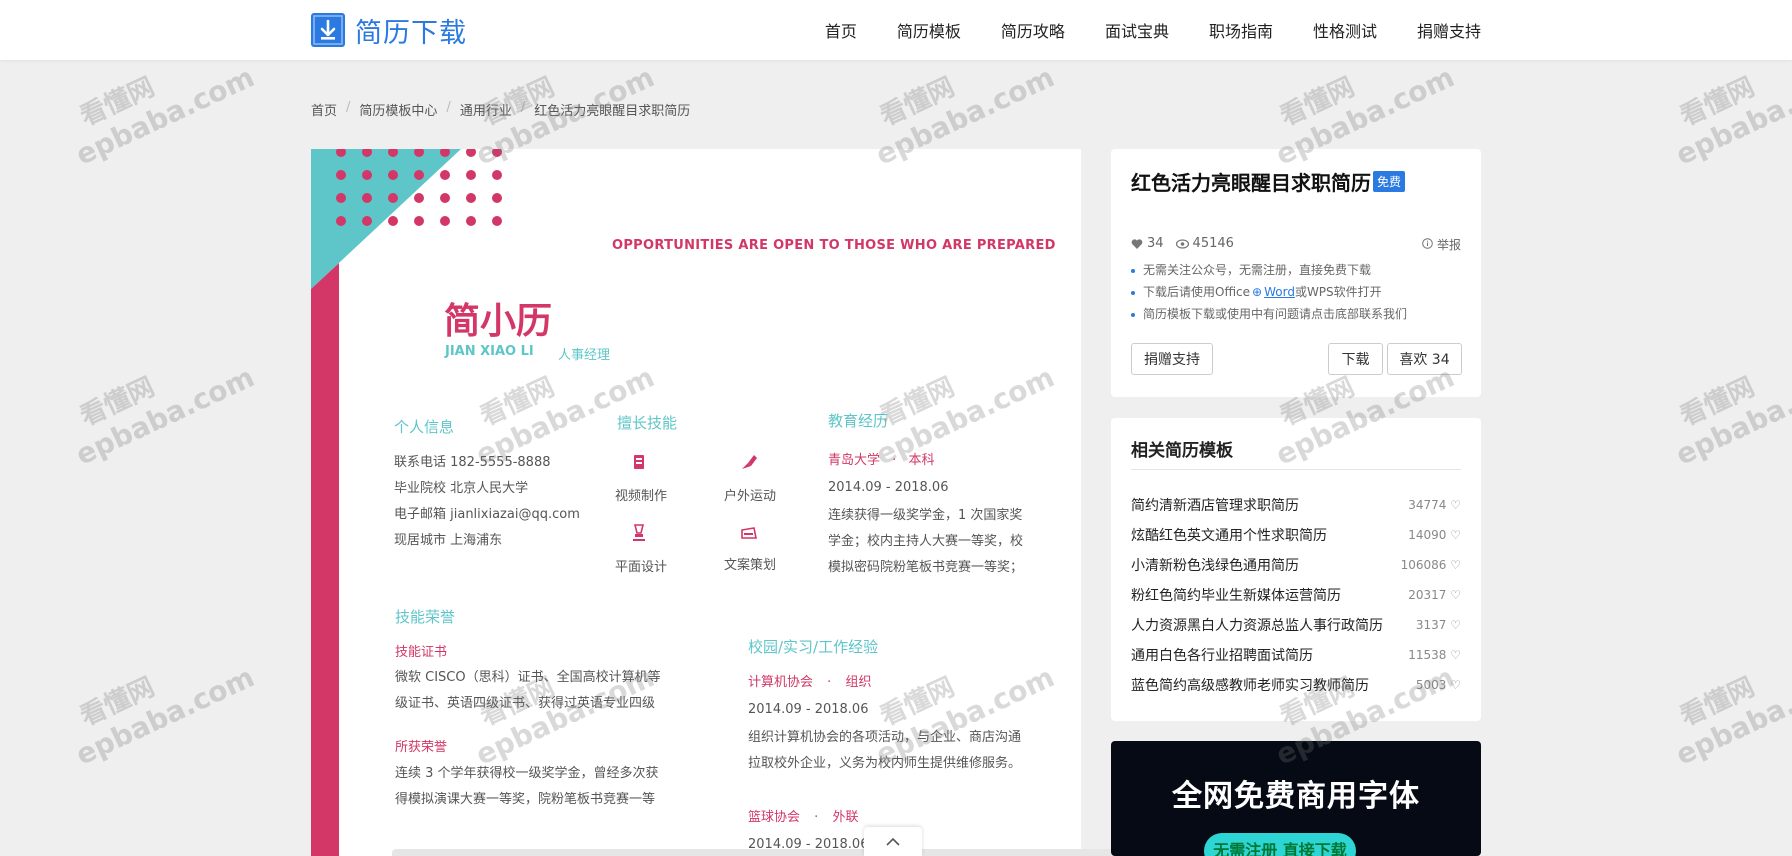 The width and height of the screenshot is (1792, 856). I want to click on related-item: 蓝色简约高级感教师老师实习教师简历 5003 ♡, so click(1296, 685).